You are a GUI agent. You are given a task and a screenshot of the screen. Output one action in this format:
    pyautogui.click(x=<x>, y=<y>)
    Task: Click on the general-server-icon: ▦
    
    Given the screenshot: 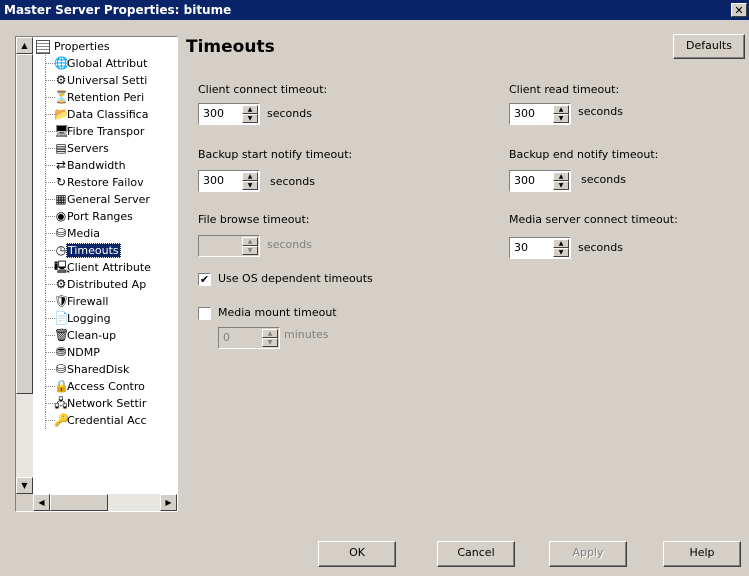 What is the action you would take?
    pyautogui.click(x=61, y=199)
    